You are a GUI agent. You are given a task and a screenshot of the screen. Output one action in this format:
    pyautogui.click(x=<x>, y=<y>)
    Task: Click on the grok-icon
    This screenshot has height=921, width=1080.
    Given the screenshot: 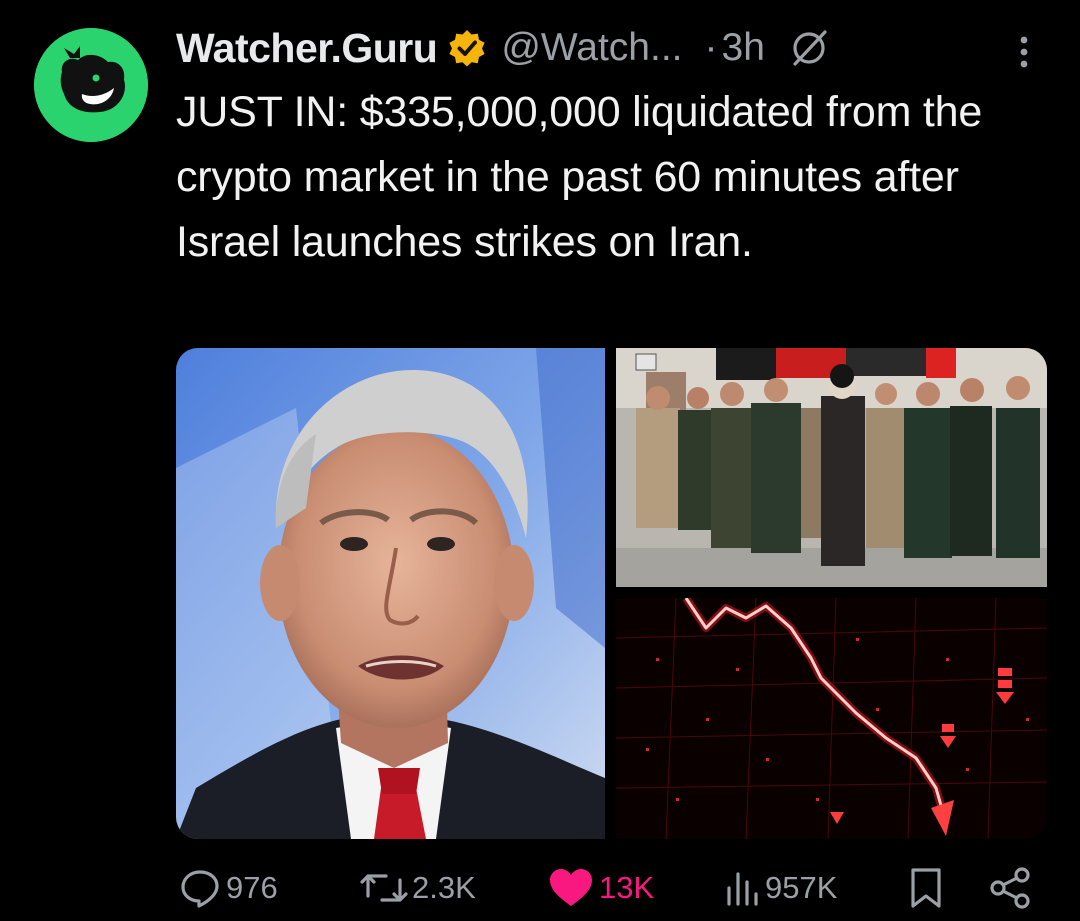 What is the action you would take?
    pyautogui.click(x=809, y=48)
    